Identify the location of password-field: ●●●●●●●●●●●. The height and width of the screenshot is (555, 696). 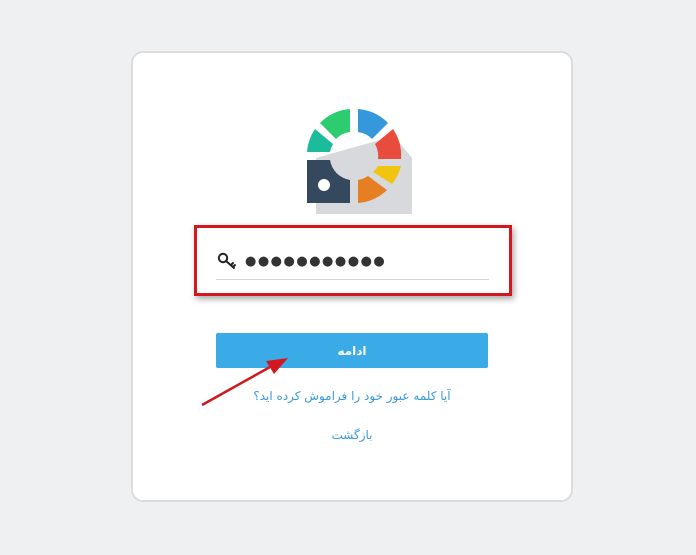
(352, 261).